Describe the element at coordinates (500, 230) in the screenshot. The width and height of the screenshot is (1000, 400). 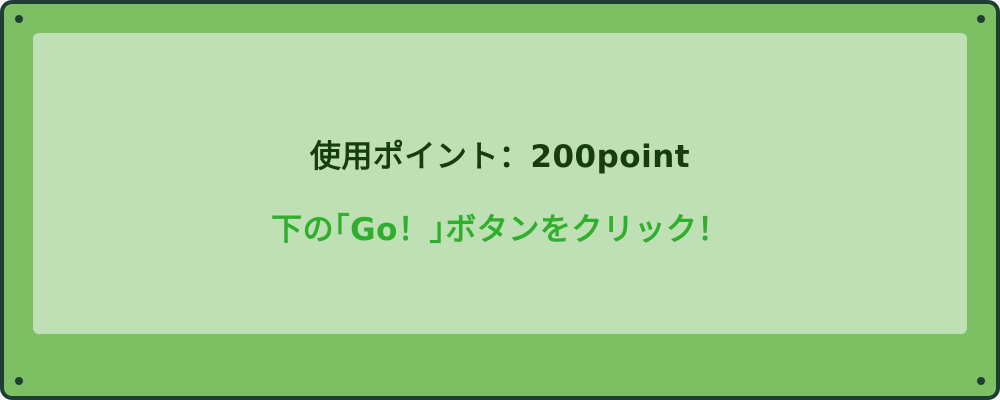
I see `click-go-instruction-text: 下の｢Go！｣ボタンをクリック！` at that location.